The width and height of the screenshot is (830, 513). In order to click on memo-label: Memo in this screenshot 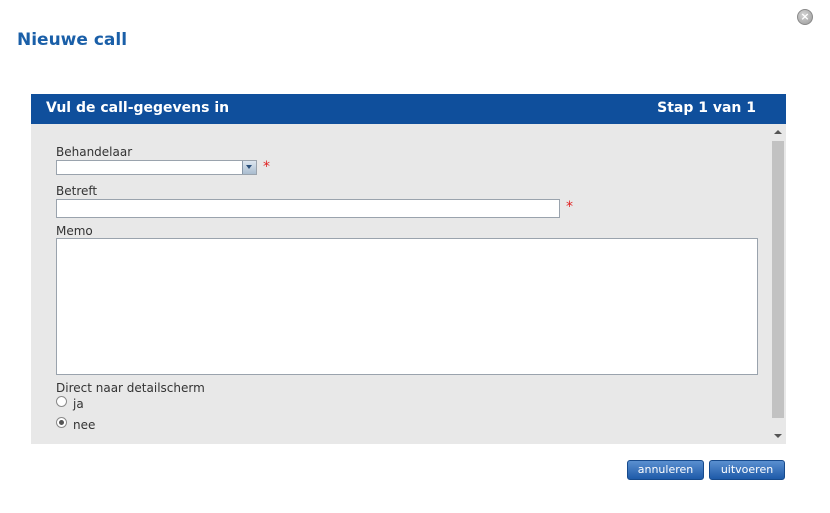, I will do `click(74, 231)`.